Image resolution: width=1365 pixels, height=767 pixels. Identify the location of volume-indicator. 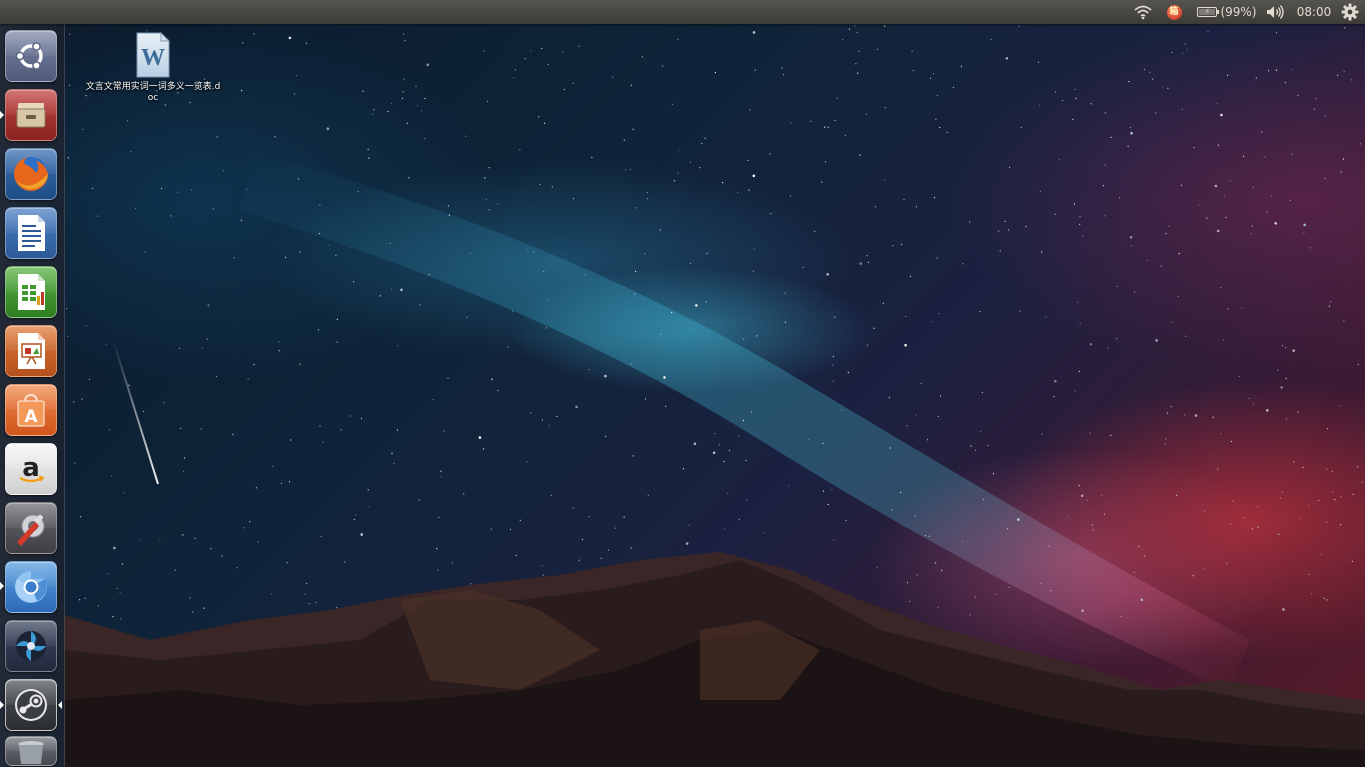
(1275, 12).